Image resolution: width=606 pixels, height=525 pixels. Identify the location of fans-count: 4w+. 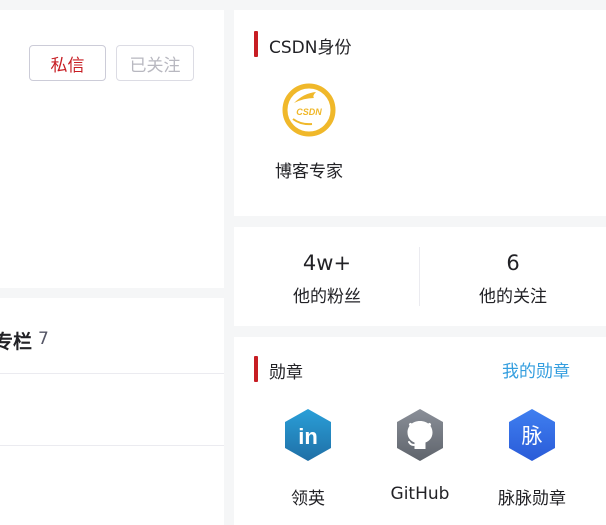
(327, 263).